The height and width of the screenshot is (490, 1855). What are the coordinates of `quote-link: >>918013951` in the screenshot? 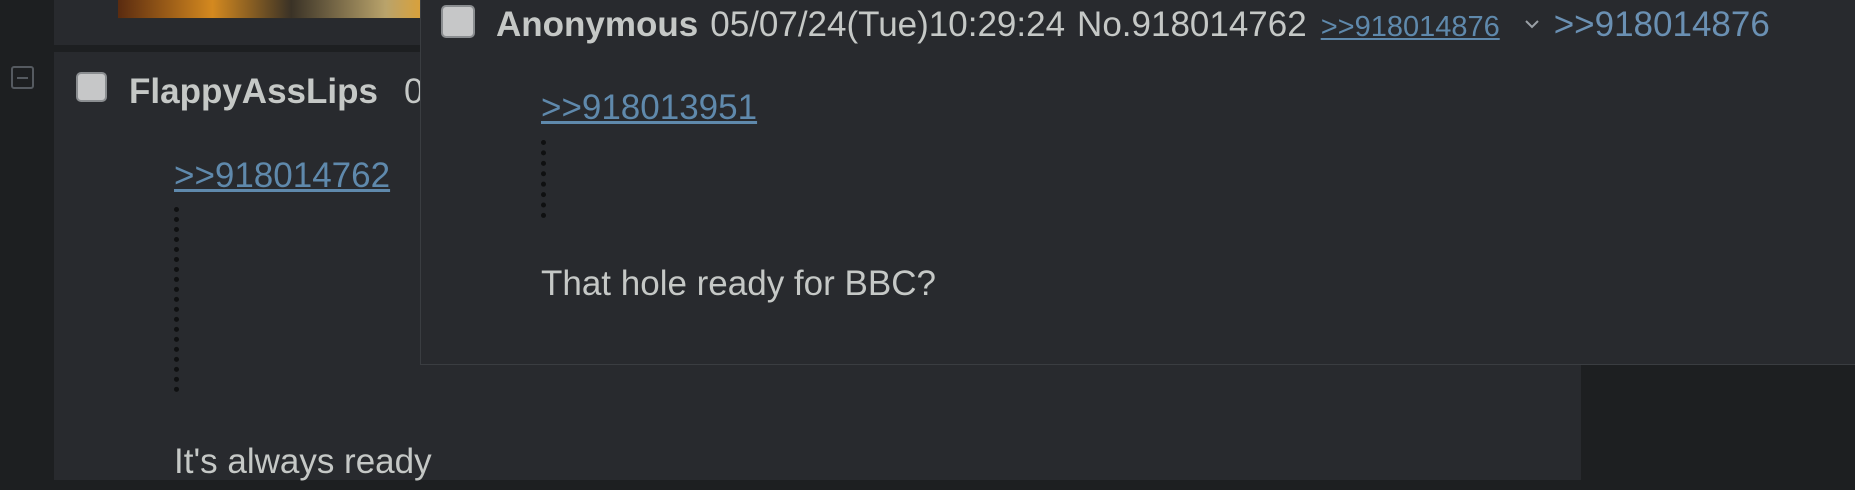 It's located at (649, 108).